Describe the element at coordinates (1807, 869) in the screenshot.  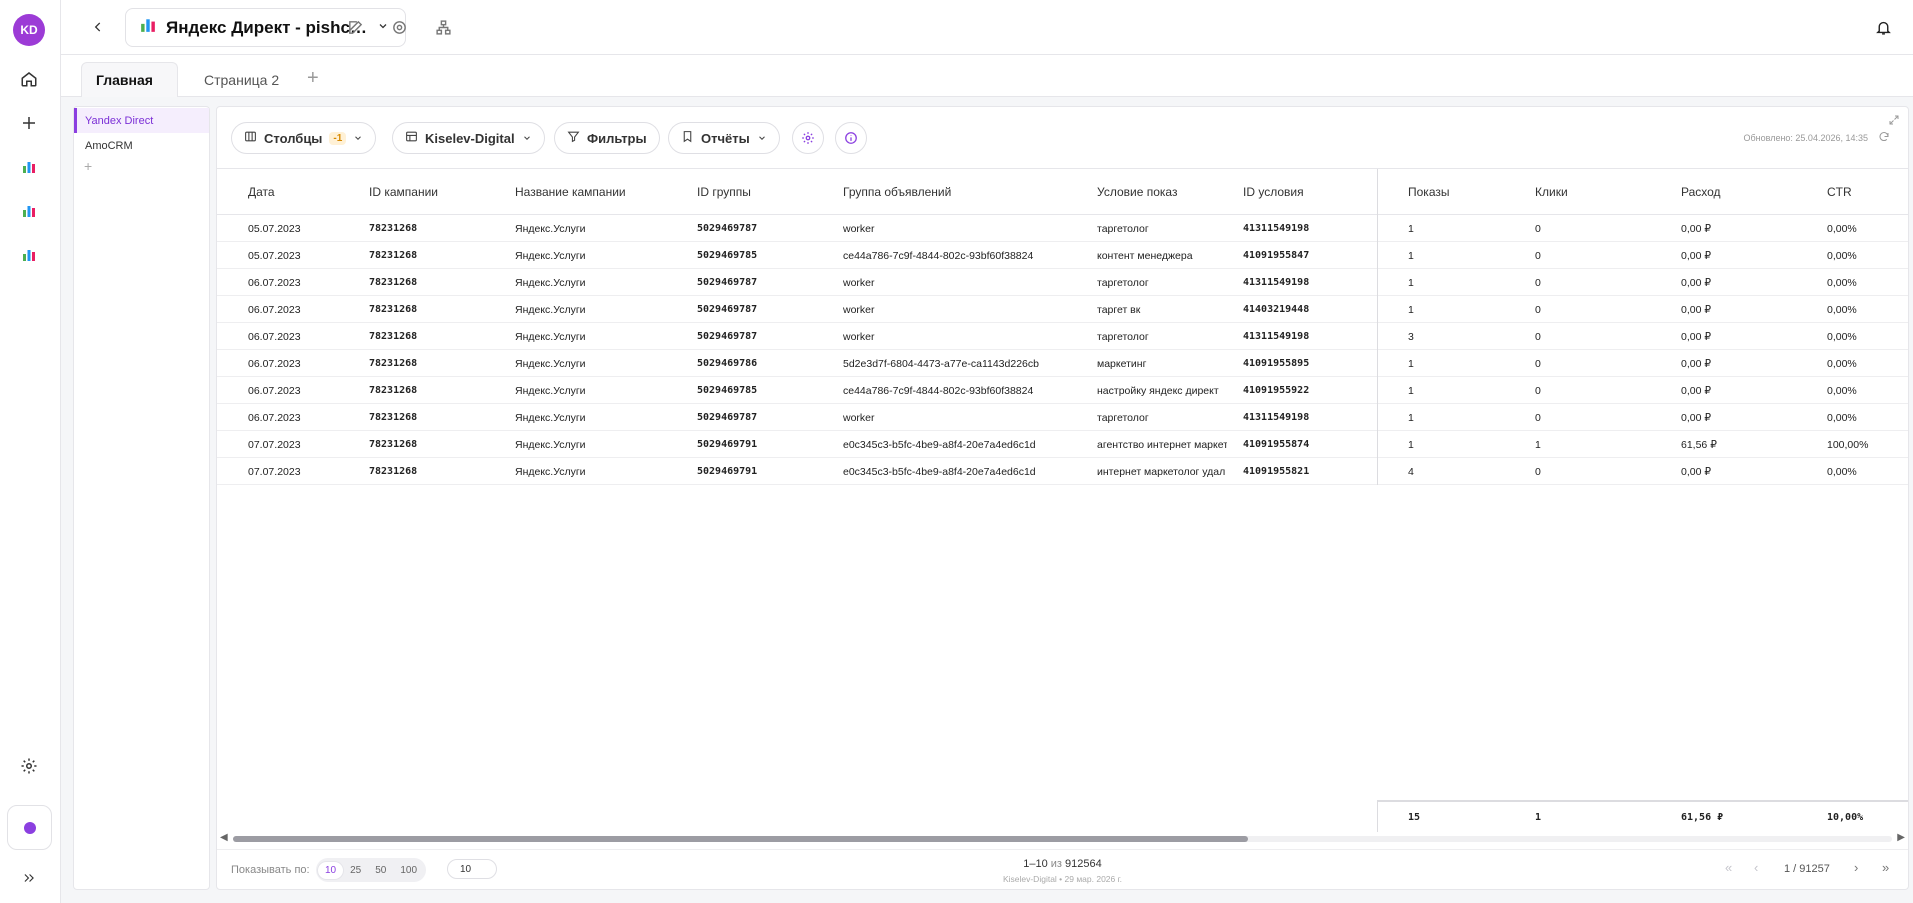
I see `page-indicator: 1 / 91257` at that location.